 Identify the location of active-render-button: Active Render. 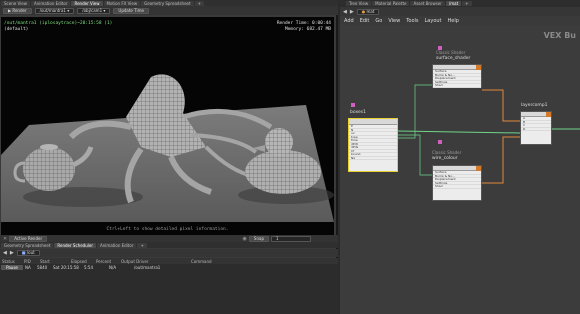
(28, 238).